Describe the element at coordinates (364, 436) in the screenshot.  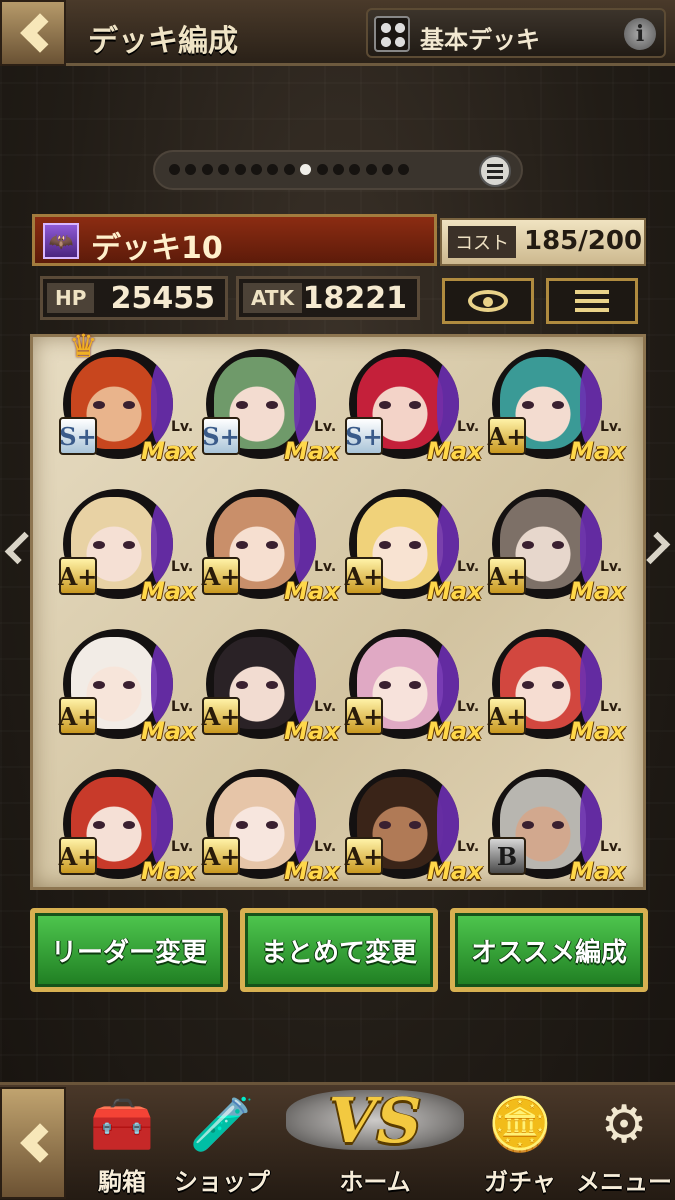
I see `rank-badge: S+` at that location.